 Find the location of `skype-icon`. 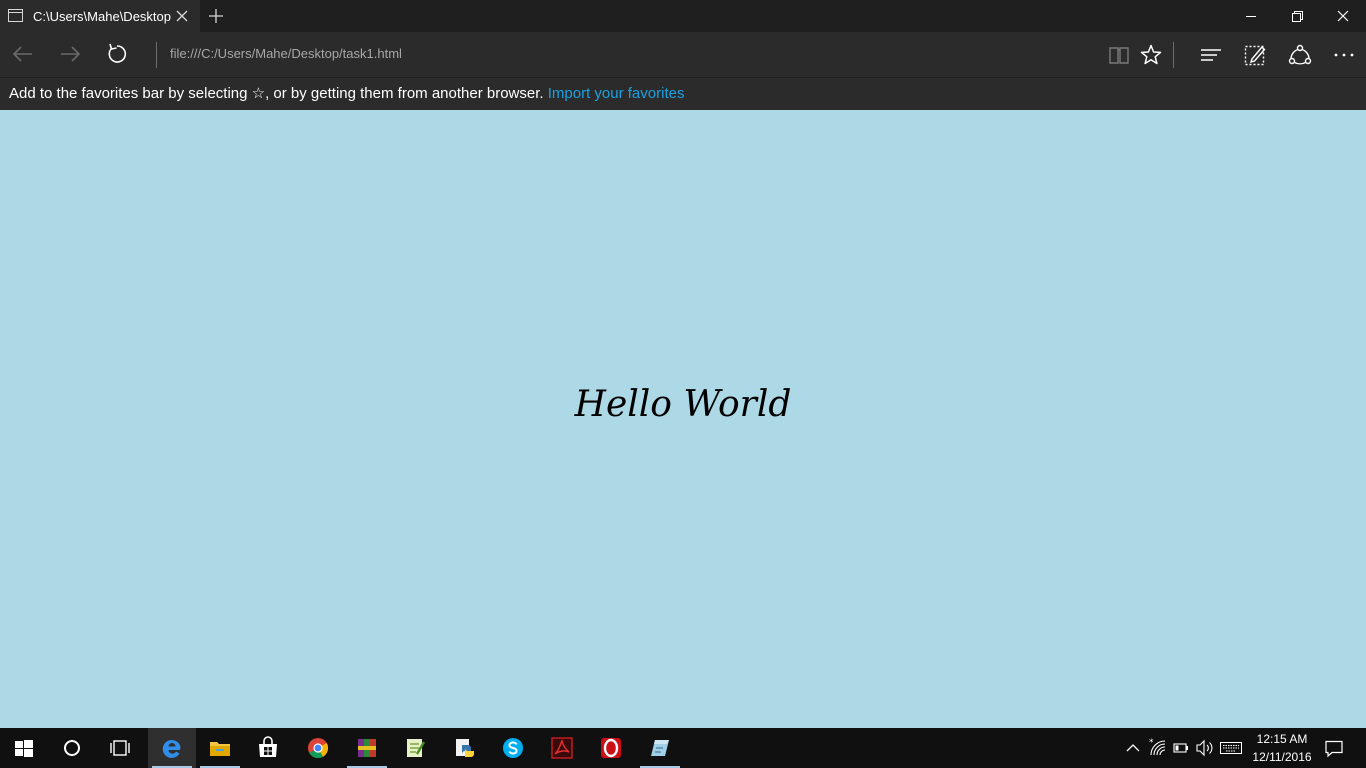

skype-icon is located at coordinates (513, 748).